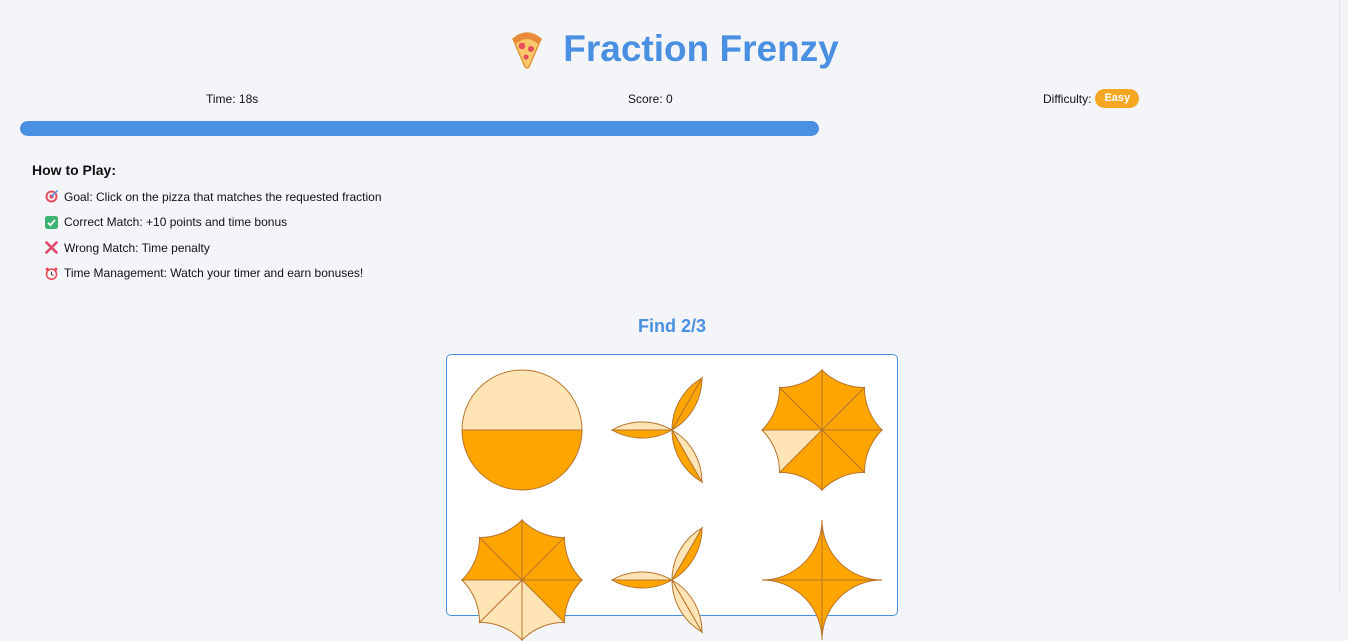 This screenshot has width=1348, height=641. Describe the element at coordinates (1343, 296) in the screenshot. I see `scrollbar` at that location.